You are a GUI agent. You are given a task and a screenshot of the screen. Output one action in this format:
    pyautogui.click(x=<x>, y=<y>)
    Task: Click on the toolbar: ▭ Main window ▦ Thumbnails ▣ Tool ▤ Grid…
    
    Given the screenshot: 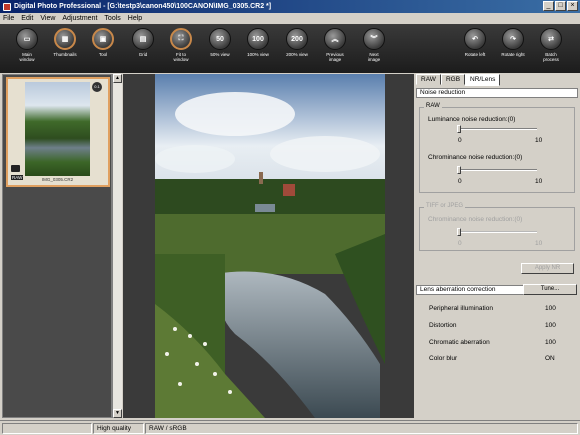 What is the action you would take?
    pyautogui.click(x=290, y=48)
    